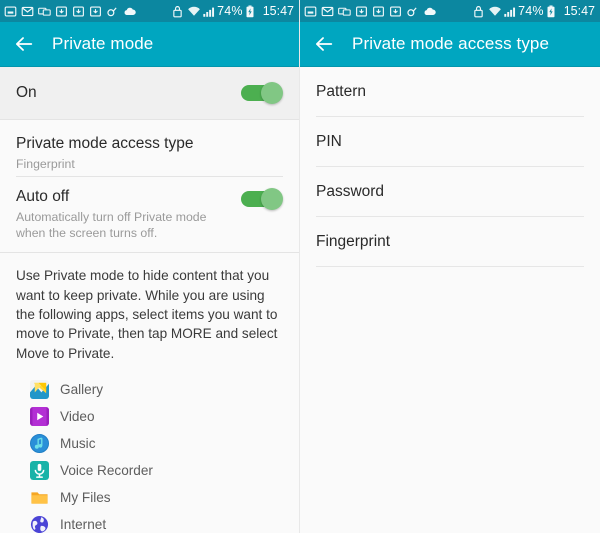  Describe the element at coordinates (450, 141) in the screenshot. I see `option-pin: PIN` at that location.